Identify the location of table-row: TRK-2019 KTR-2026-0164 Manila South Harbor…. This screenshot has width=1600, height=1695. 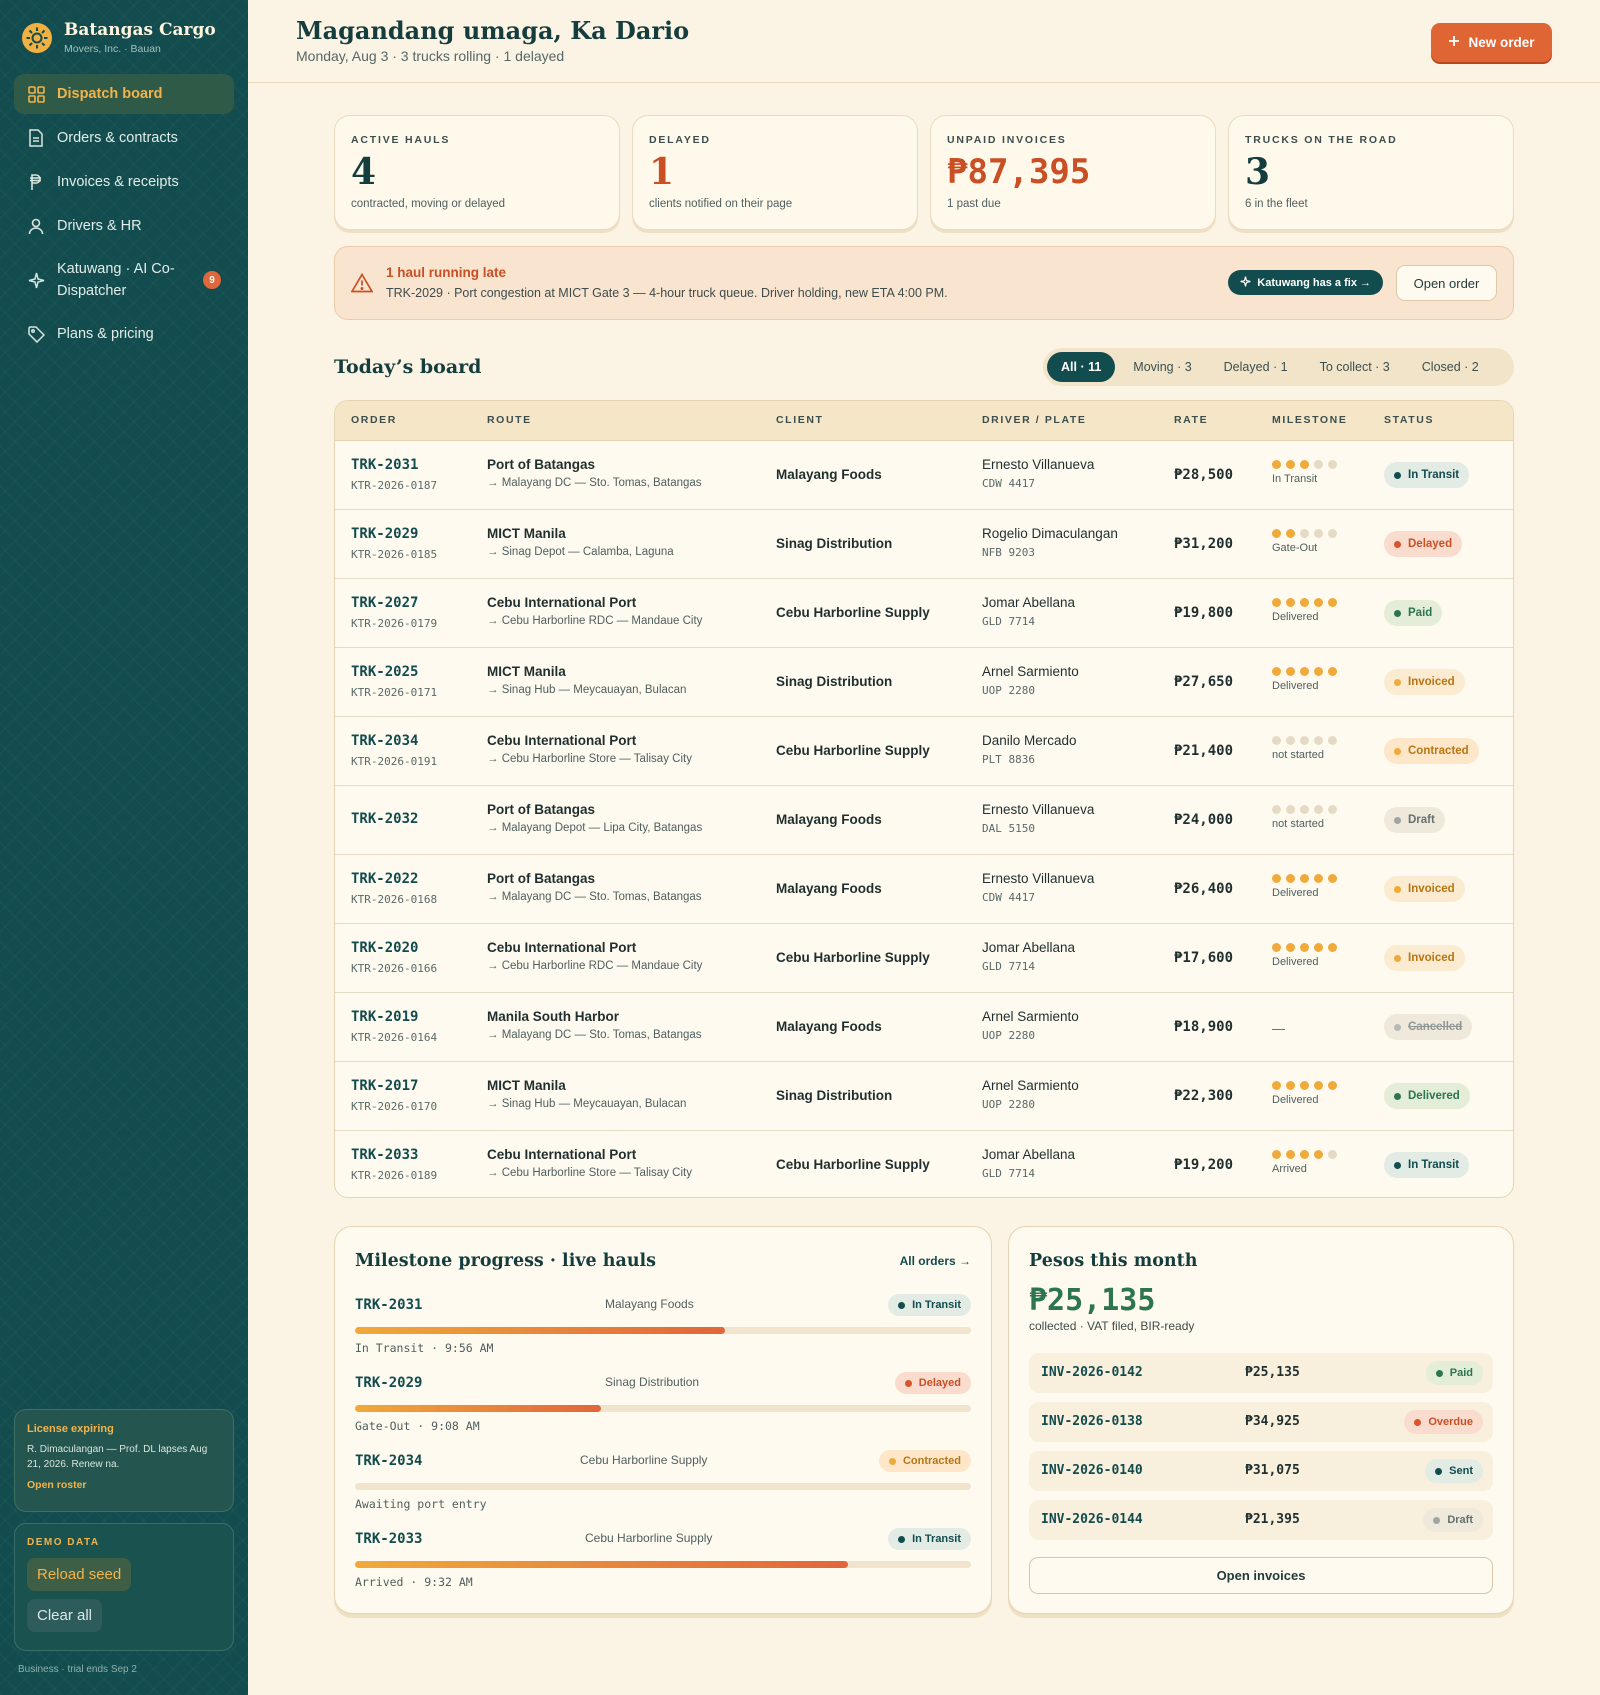
(924, 1027).